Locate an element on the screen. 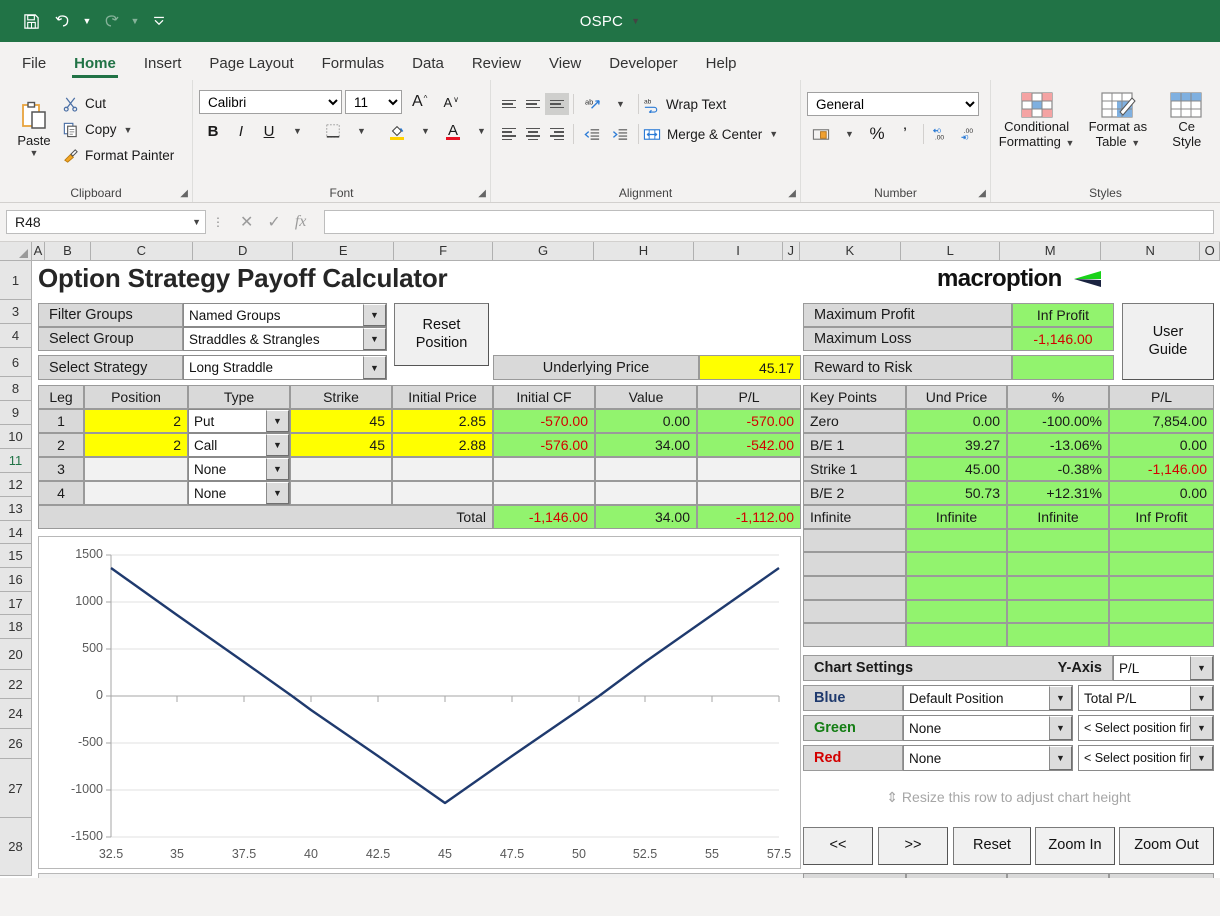 This screenshot has width=1220, height=916. leg-3-type-select: None ▼ is located at coordinates (239, 469).